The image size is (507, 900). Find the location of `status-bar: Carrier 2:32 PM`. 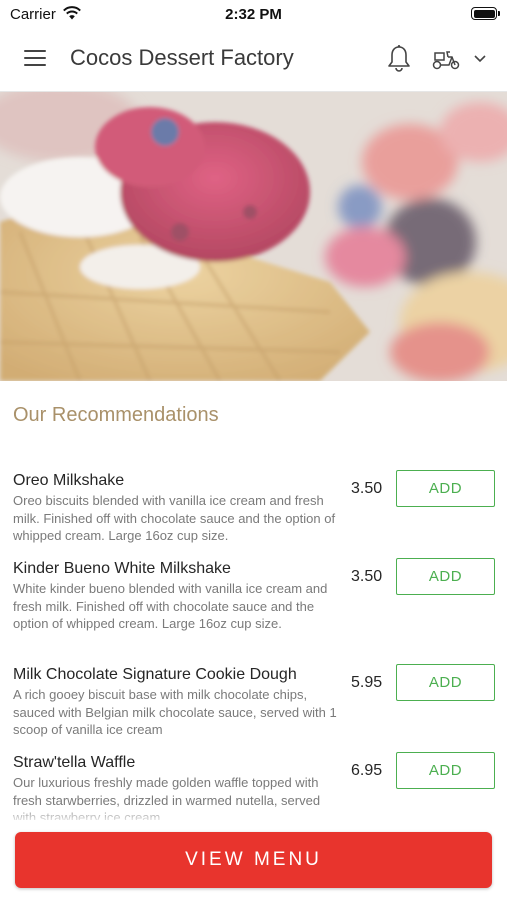

status-bar: Carrier 2:32 PM is located at coordinates (253, 14).